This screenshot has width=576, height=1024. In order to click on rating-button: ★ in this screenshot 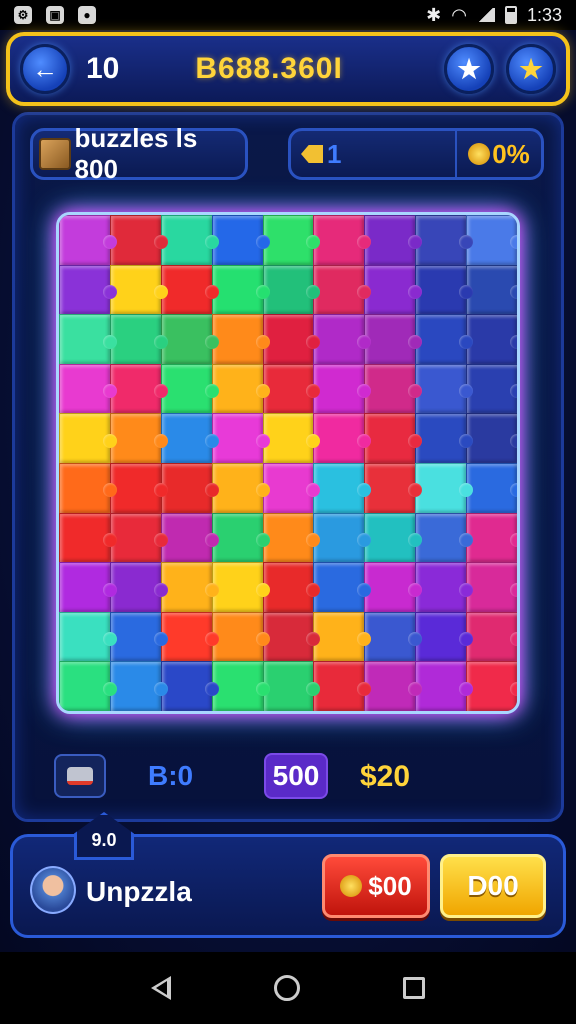, I will do `click(531, 69)`.